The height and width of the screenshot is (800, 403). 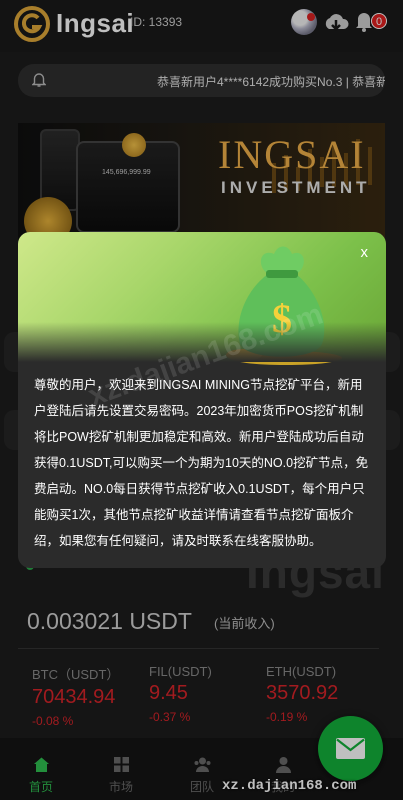 What do you see at coordinates (365, 252) in the screenshot?
I see `modal-close-button: x` at bounding box center [365, 252].